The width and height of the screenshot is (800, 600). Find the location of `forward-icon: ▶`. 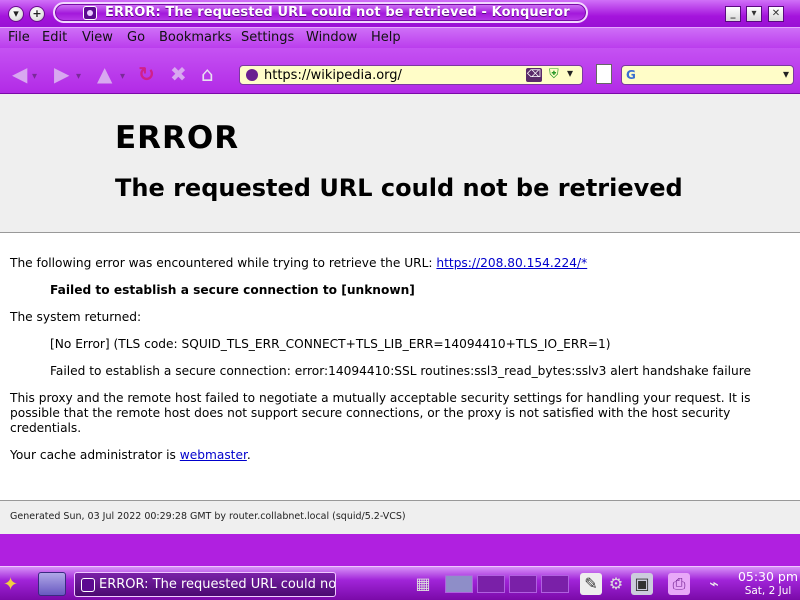

forward-icon: ▶ is located at coordinates (61, 74).